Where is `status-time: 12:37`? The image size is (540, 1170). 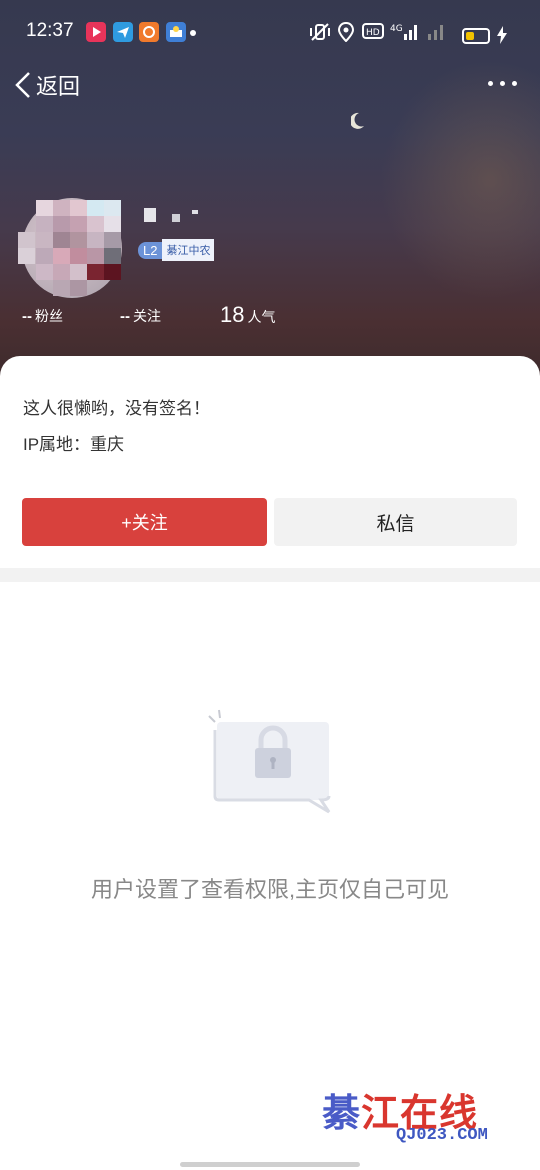 status-time: 12:37 is located at coordinates (50, 30).